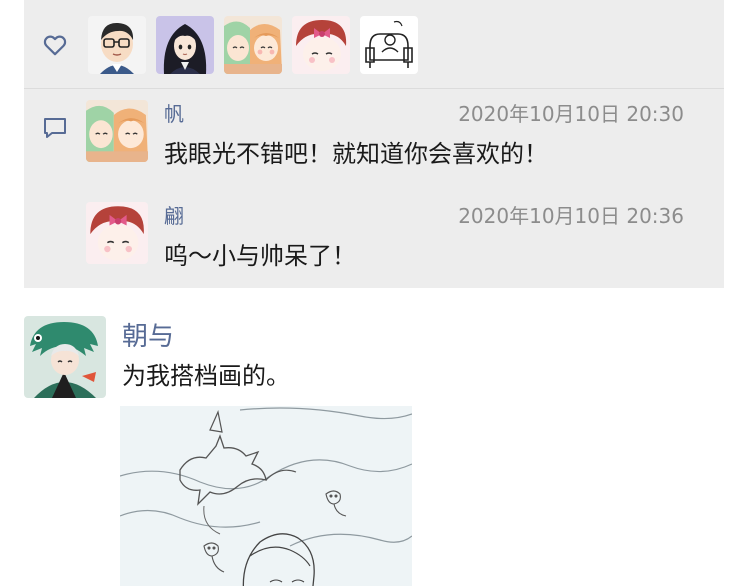 The width and height of the screenshot is (750, 586). I want to click on heart-icon, so click(55, 45).